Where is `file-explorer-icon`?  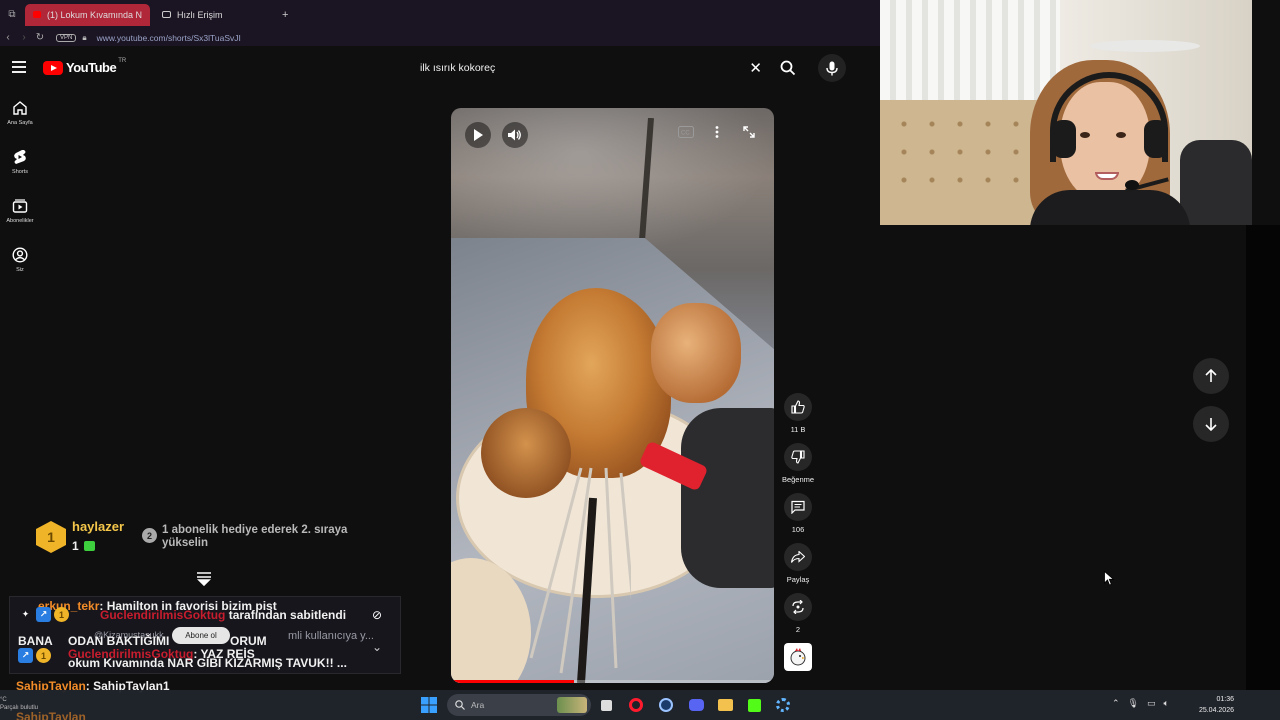 file-explorer-icon is located at coordinates (725, 705).